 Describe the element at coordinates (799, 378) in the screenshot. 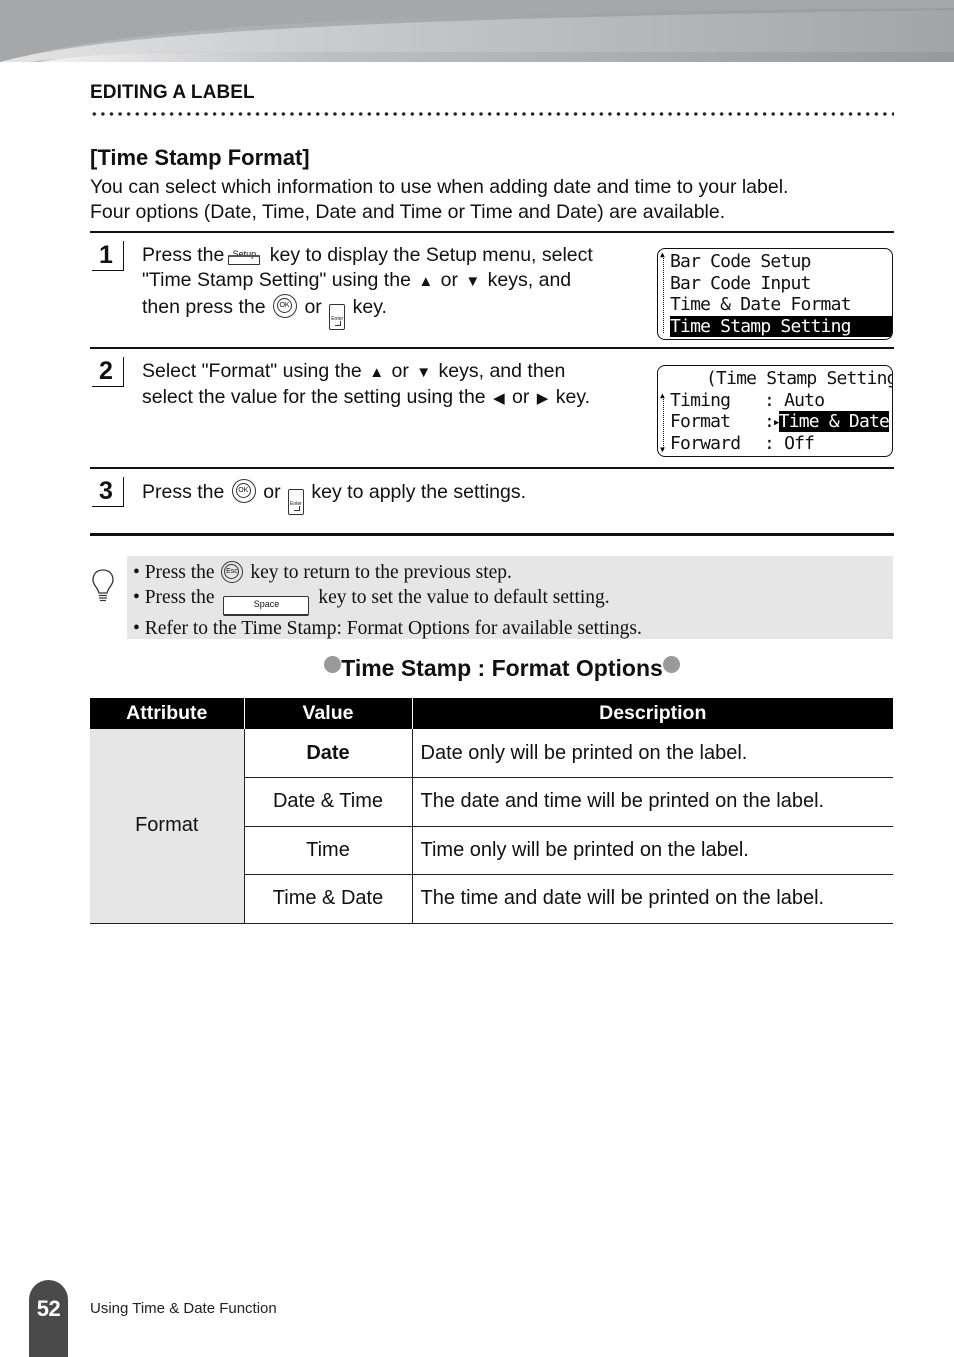

I see `lcd-title: (Time Stamp Setting)` at that location.